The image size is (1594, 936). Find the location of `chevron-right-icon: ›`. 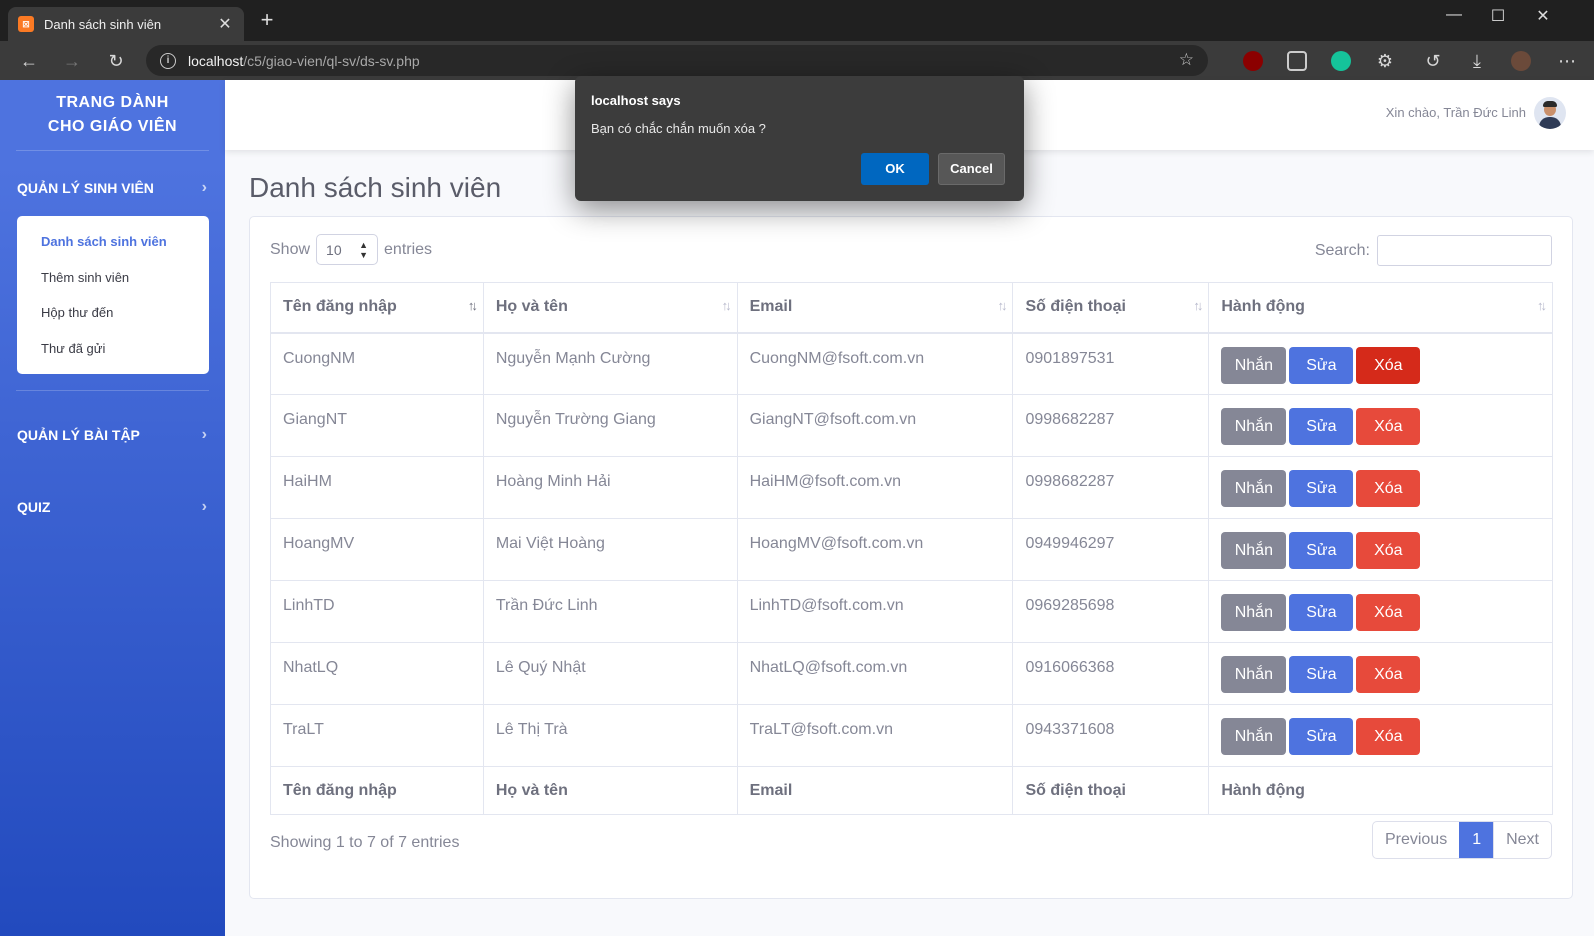

chevron-right-icon: › is located at coordinates (204, 434).